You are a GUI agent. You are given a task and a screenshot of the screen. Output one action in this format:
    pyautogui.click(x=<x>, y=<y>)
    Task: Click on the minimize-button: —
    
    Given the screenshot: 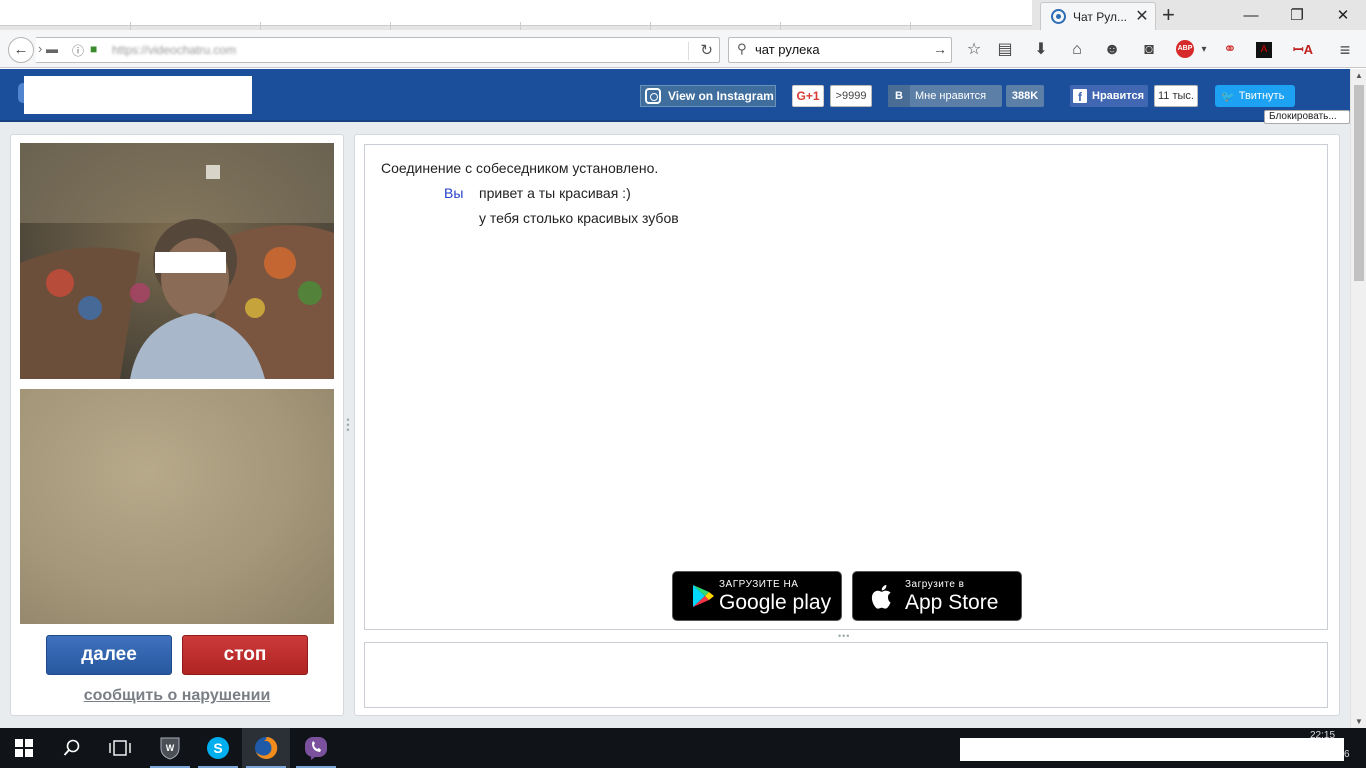 What is the action you would take?
    pyautogui.click(x=1251, y=15)
    